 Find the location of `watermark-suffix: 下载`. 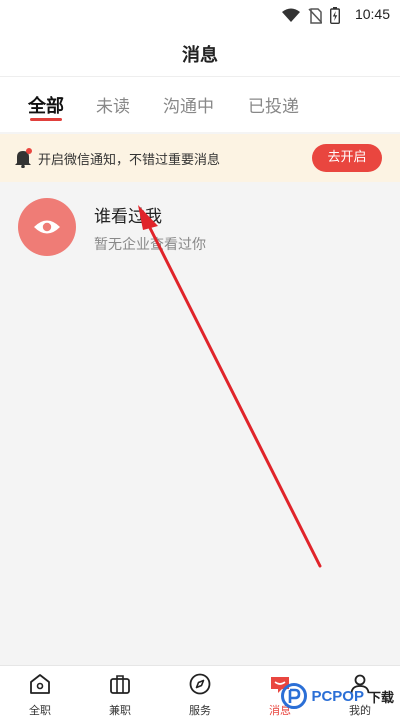

watermark-suffix: 下载 is located at coordinates (380, 698).